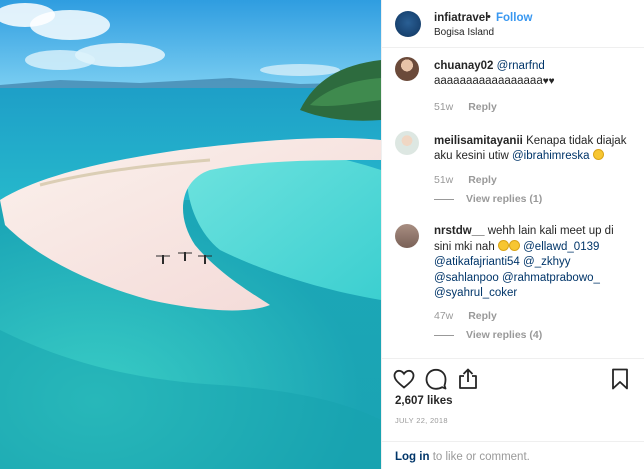 This screenshot has height=469, width=644. I want to click on comment-mention: @_zkhyy, so click(546, 262).